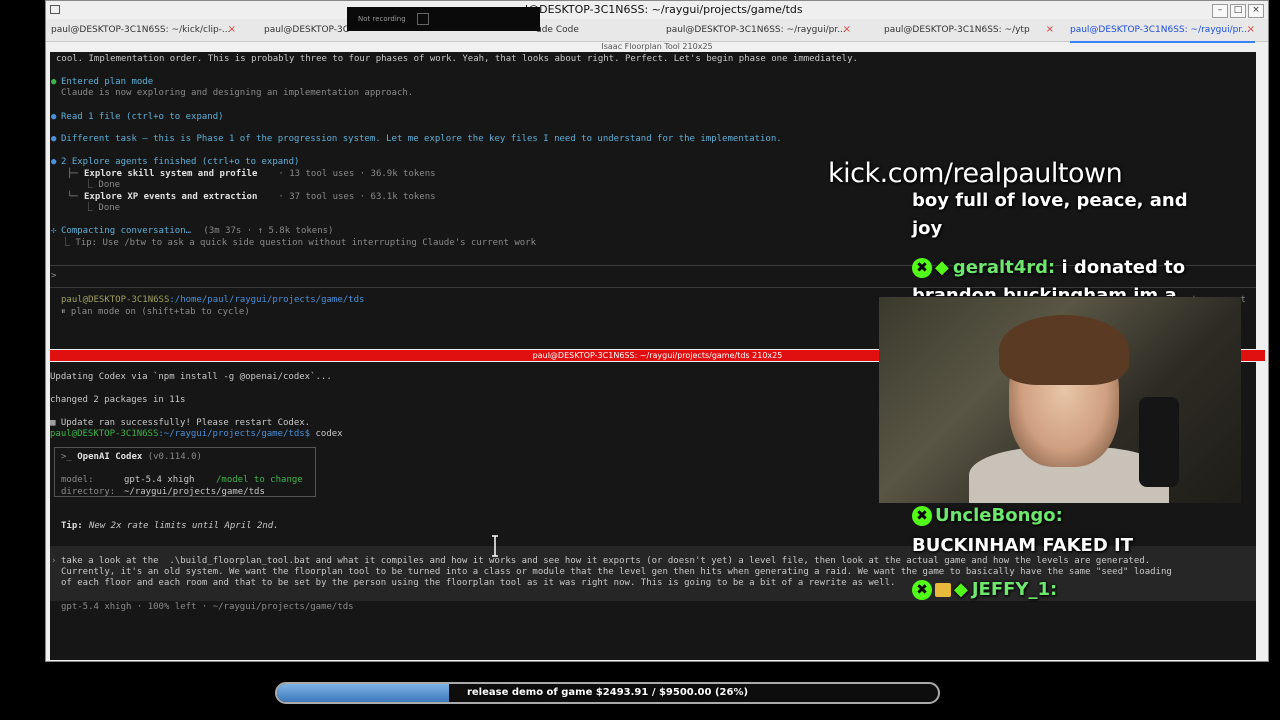  Describe the element at coordinates (72, 526) in the screenshot. I see `tip-label: Tip:` at that location.